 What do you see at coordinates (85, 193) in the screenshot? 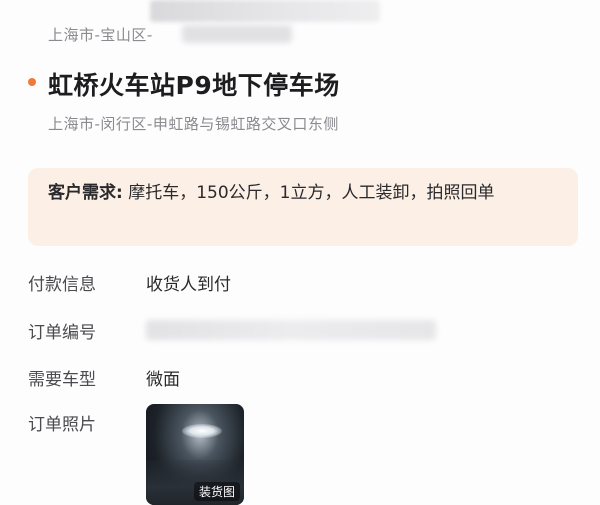
I see `customer-demand-label: 客户需求:` at bounding box center [85, 193].